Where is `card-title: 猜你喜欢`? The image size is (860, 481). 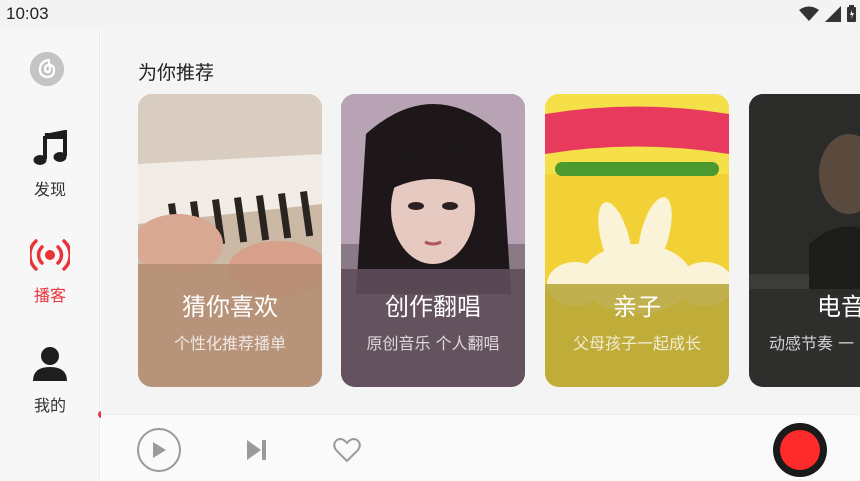 card-title: 猜你喜欢 is located at coordinates (230, 307).